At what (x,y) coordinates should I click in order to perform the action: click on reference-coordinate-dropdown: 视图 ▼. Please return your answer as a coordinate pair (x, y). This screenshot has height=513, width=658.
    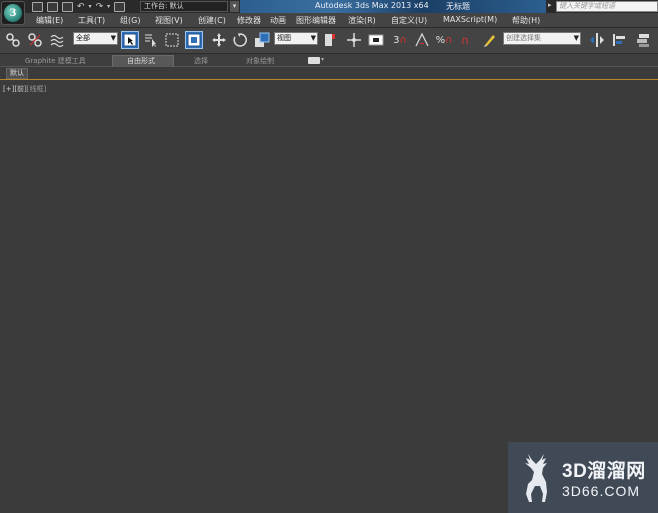
    Looking at the image, I should click on (296, 38).